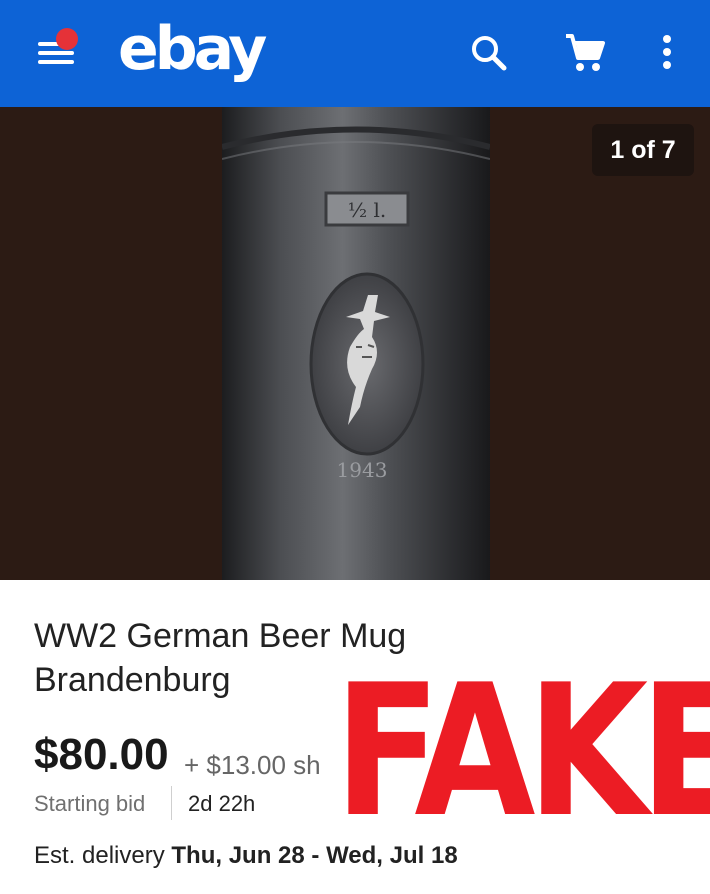 Image resolution: width=710 pixels, height=894 pixels. What do you see at coordinates (192, 49) in the screenshot?
I see `ebay-logo: ebay` at bounding box center [192, 49].